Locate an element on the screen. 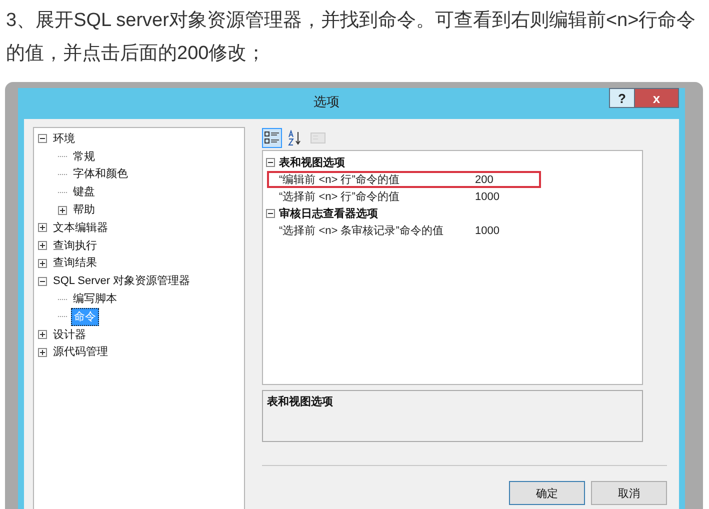  cancel-button: 取消 is located at coordinates (629, 493).